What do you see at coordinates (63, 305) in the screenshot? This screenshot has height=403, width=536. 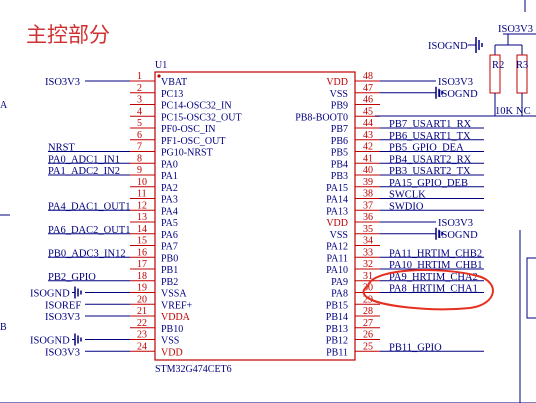 I see `power-net-label: ISOREF` at bounding box center [63, 305].